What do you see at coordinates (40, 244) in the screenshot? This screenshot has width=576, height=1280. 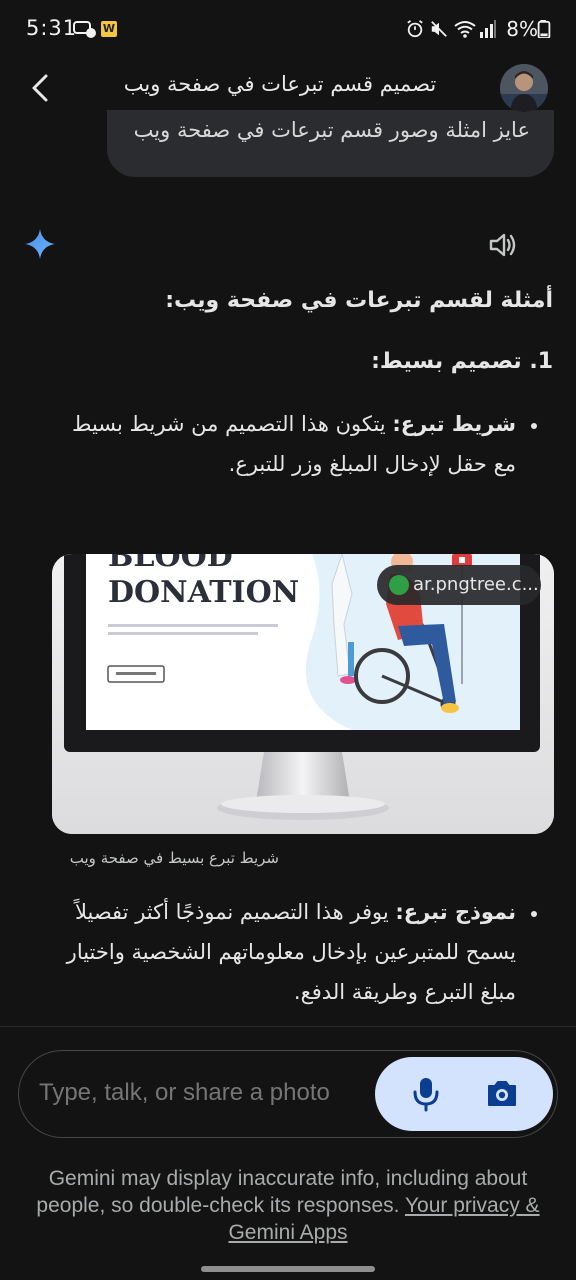 I see `gemini-sparkle-icon` at bounding box center [40, 244].